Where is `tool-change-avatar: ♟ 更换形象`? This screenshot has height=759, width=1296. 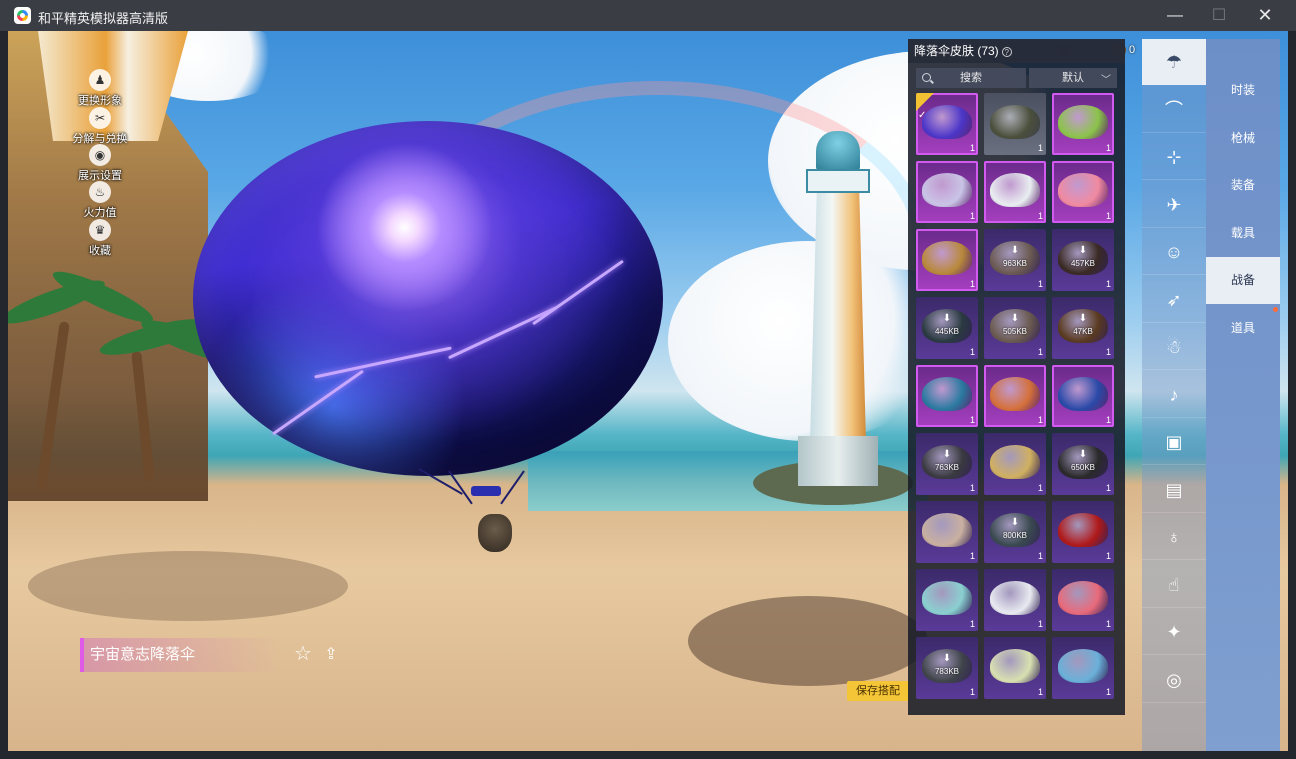
tool-change-avatar: ♟ 更换形象 is located at coordinates (100, 88).